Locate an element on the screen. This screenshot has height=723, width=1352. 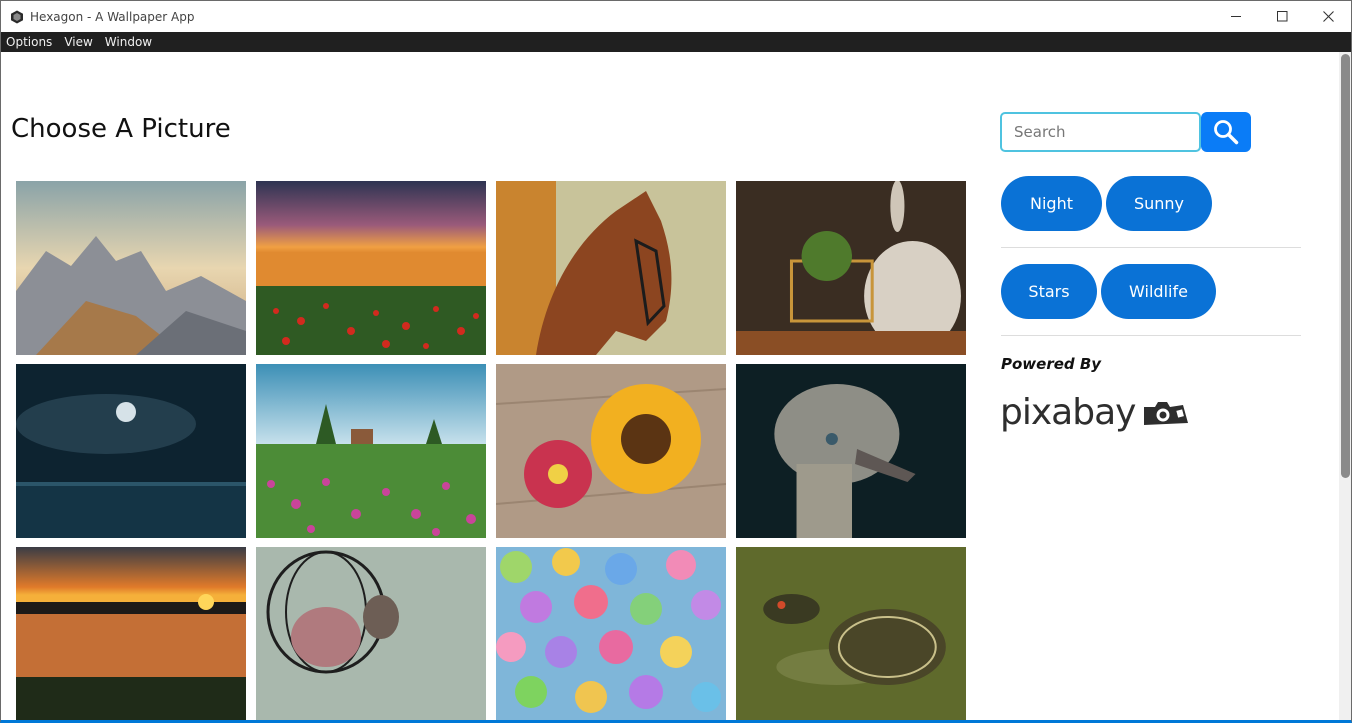
image-tile-mountain-peaks is located at coordinates (131, 268).